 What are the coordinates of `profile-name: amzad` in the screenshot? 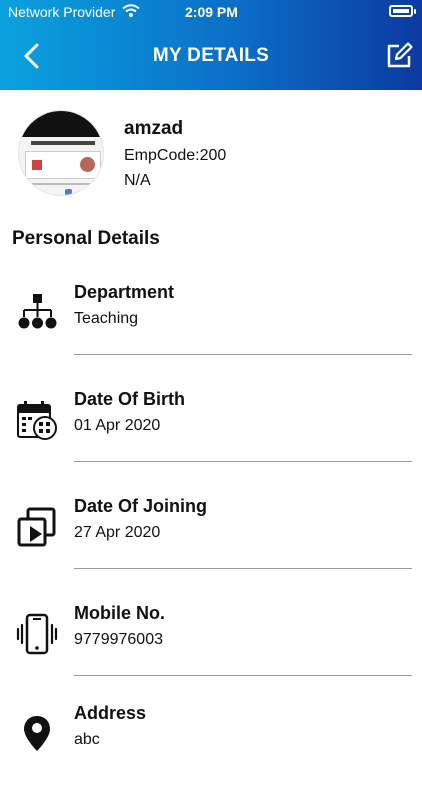 It's located at (154, 128).